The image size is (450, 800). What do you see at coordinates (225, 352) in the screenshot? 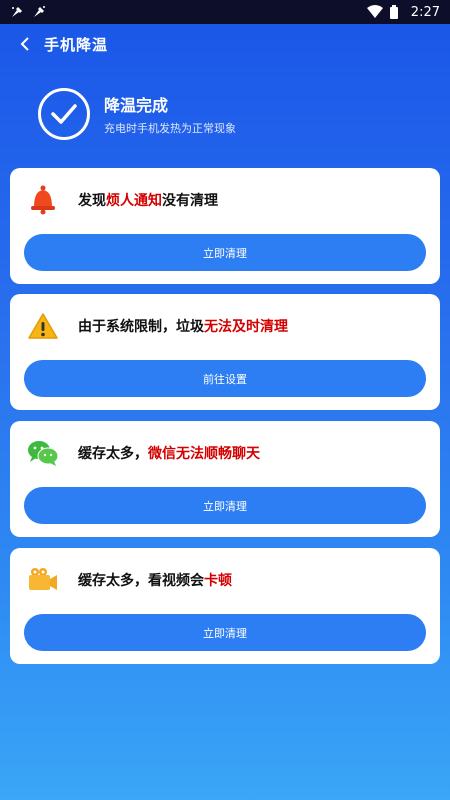
I see `system-limit-card: 由于系统限制，垃圾无法及时清理 前往设置` at bounding box center [225, 352].